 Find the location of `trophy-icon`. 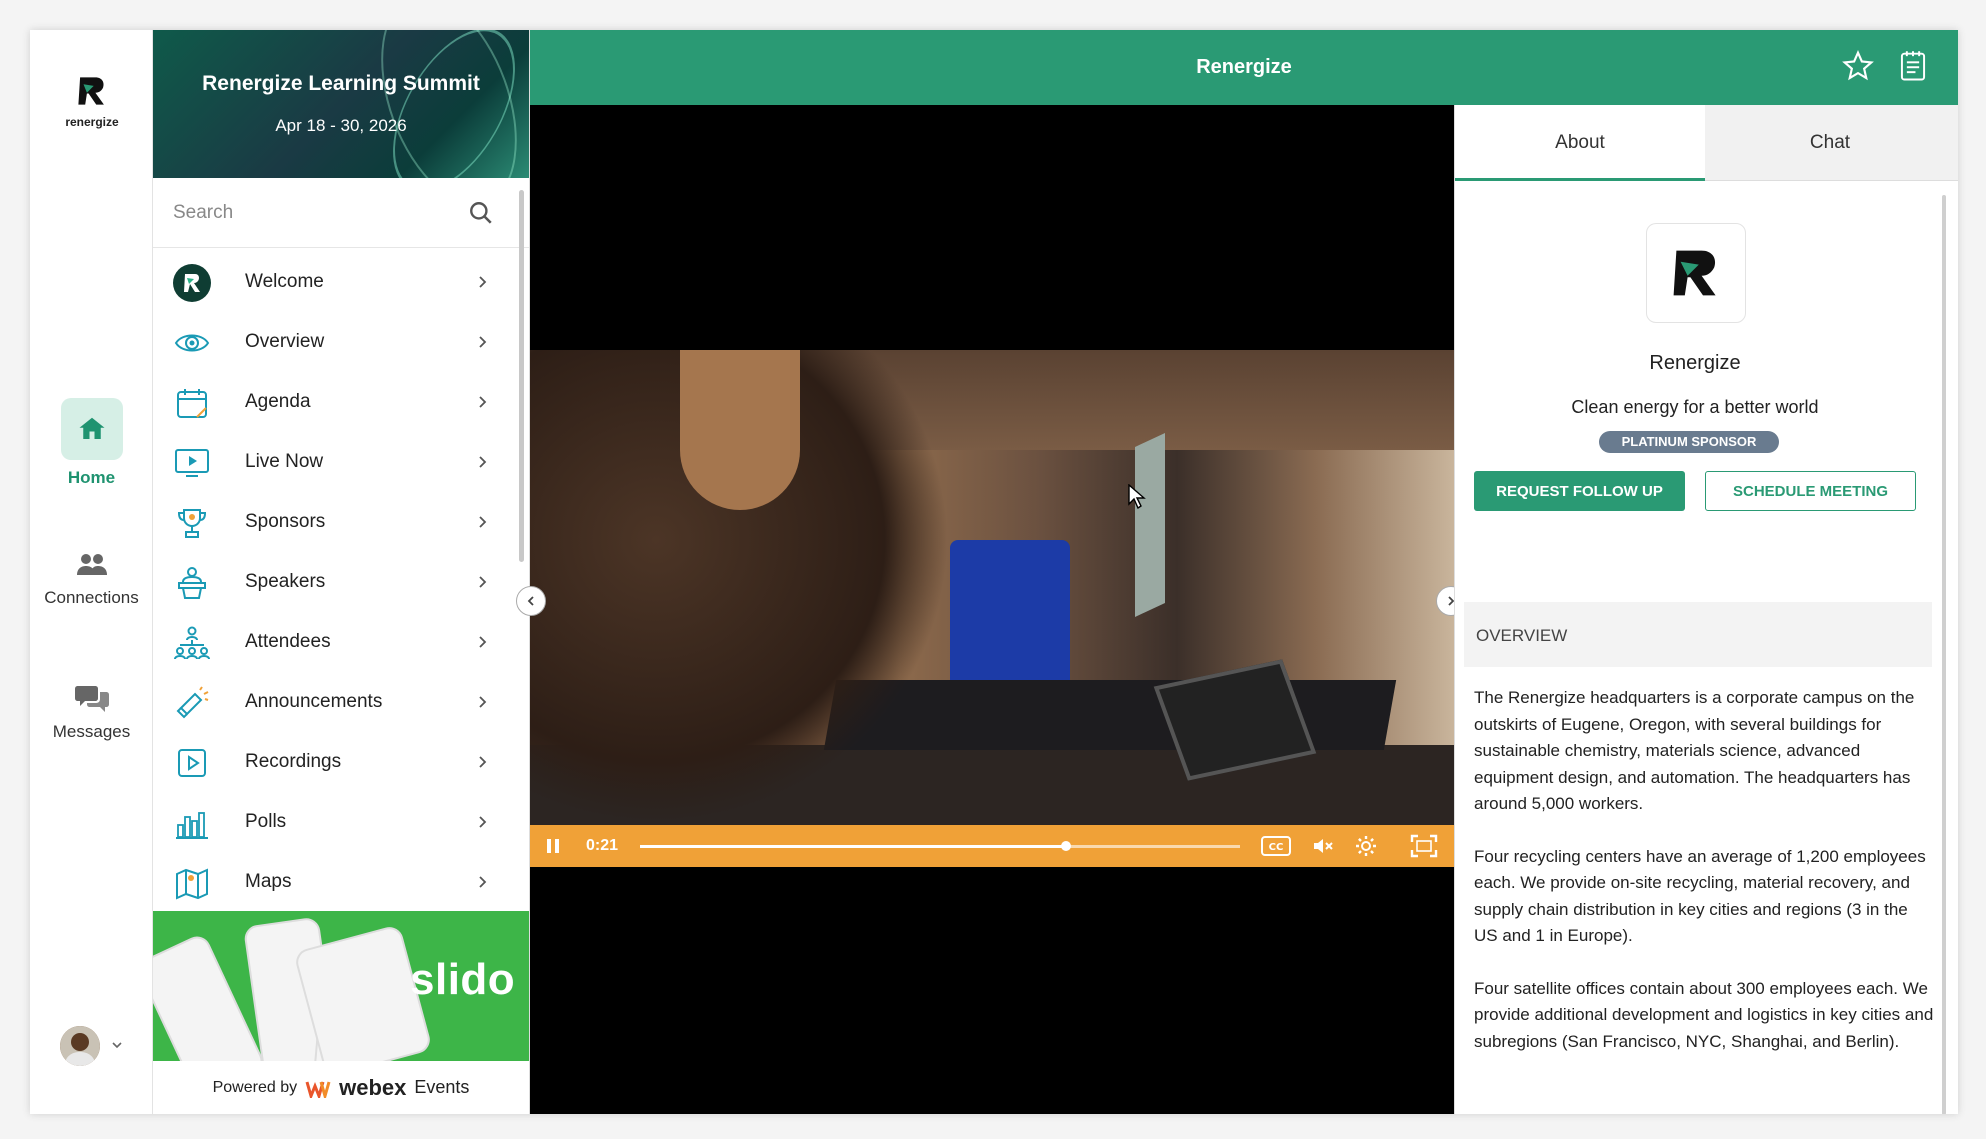

trophy-icon is located at coordinates (192, 523).